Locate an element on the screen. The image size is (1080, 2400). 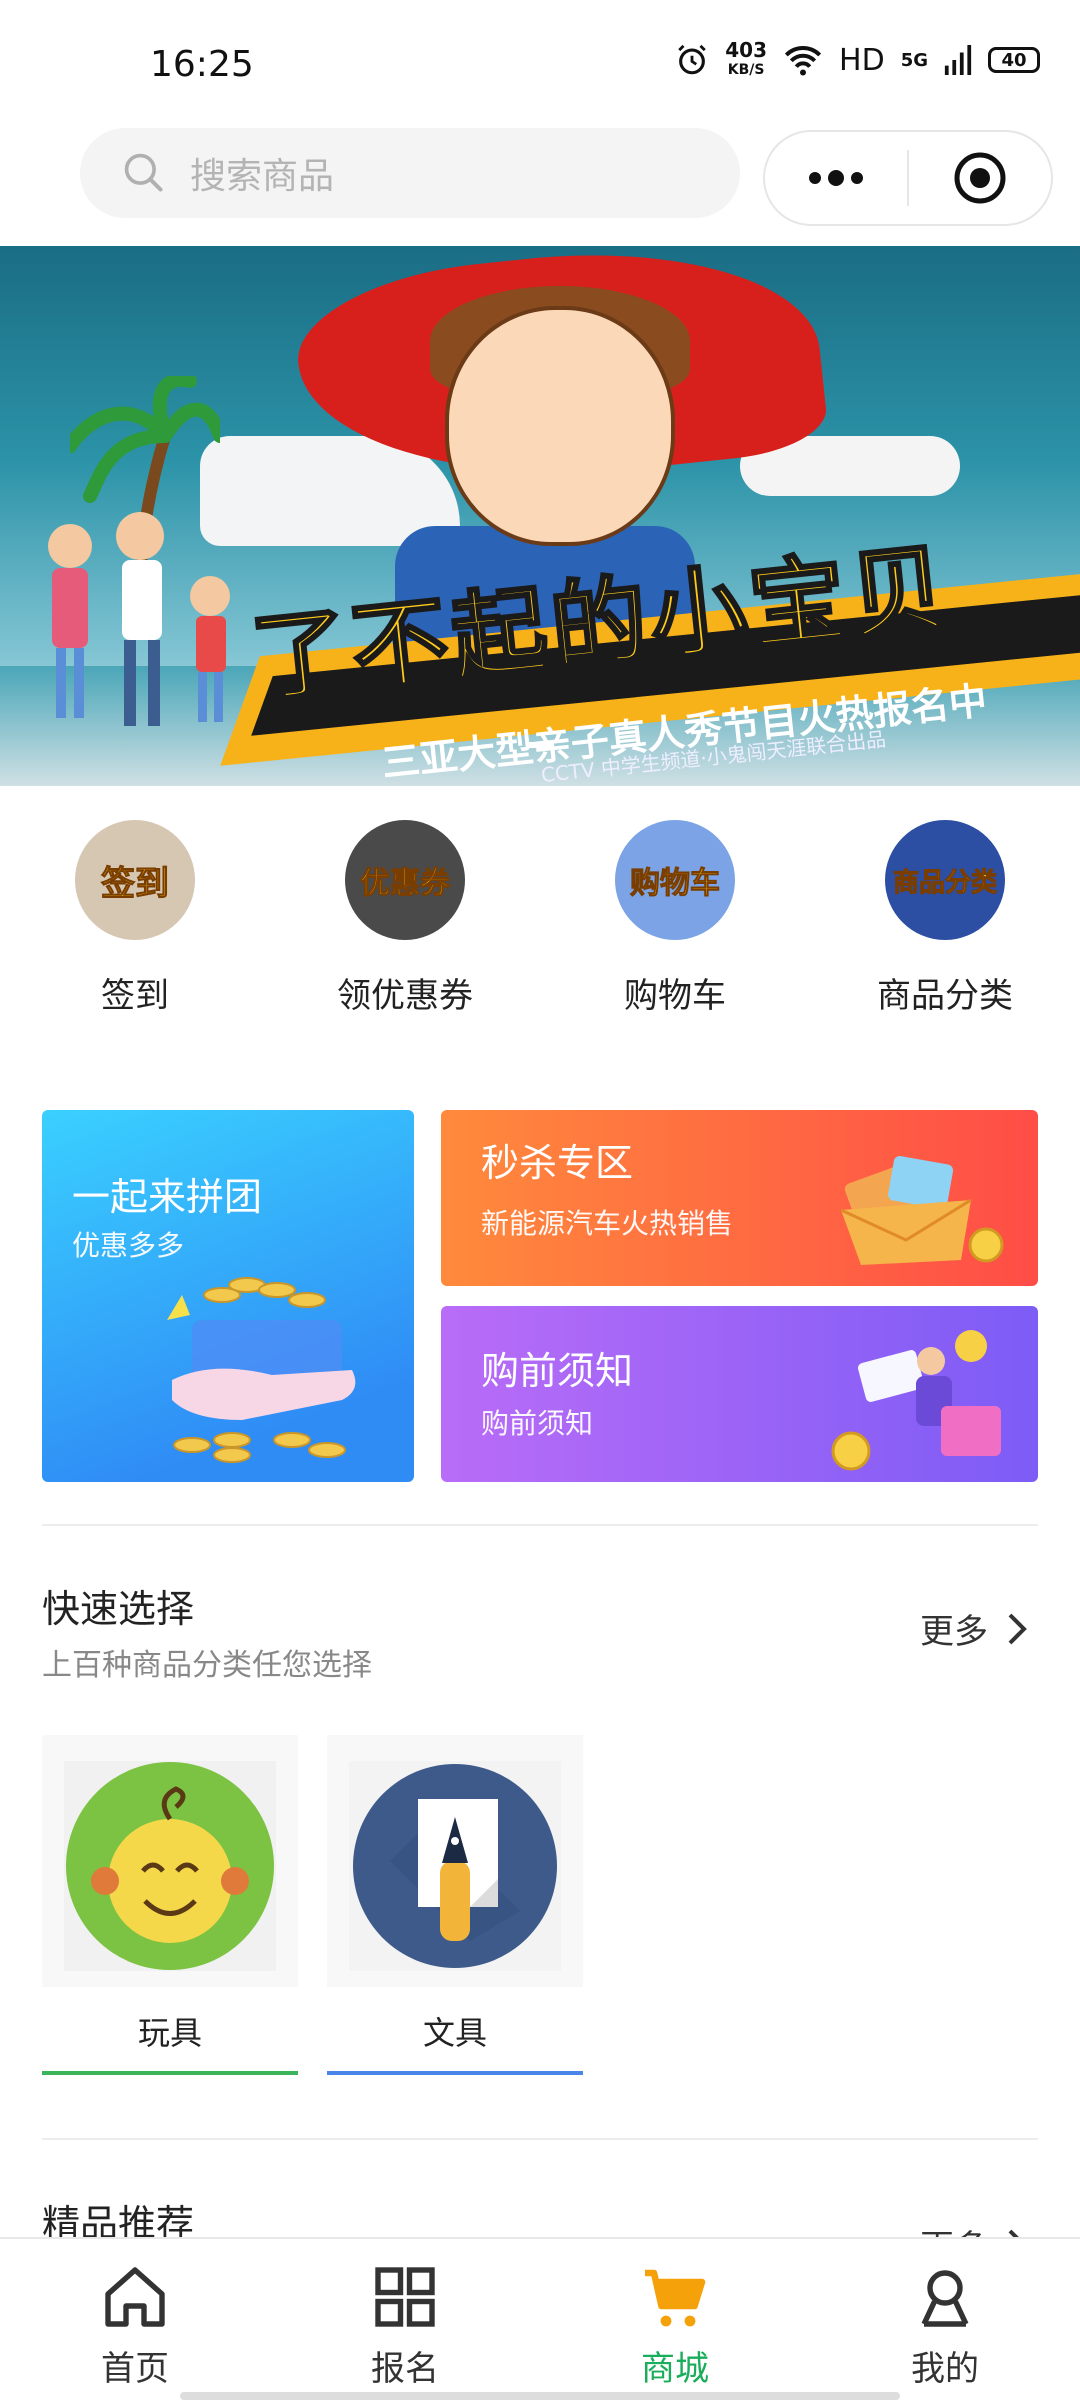
quick-nav-label: 购物车 is located at coordinates (675, 996).